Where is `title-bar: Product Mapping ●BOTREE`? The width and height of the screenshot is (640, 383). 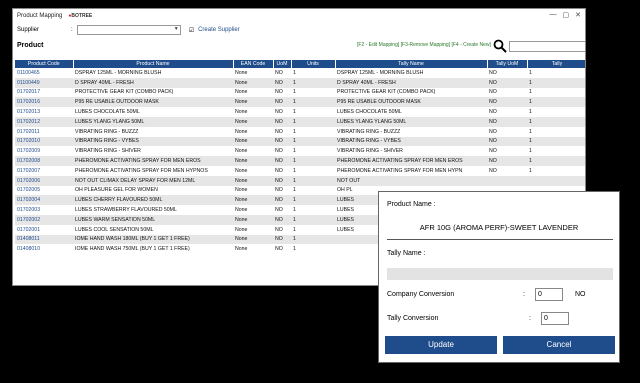 title-bar: Product Mapping ●BOTREE is located at coordinates (299, 16).